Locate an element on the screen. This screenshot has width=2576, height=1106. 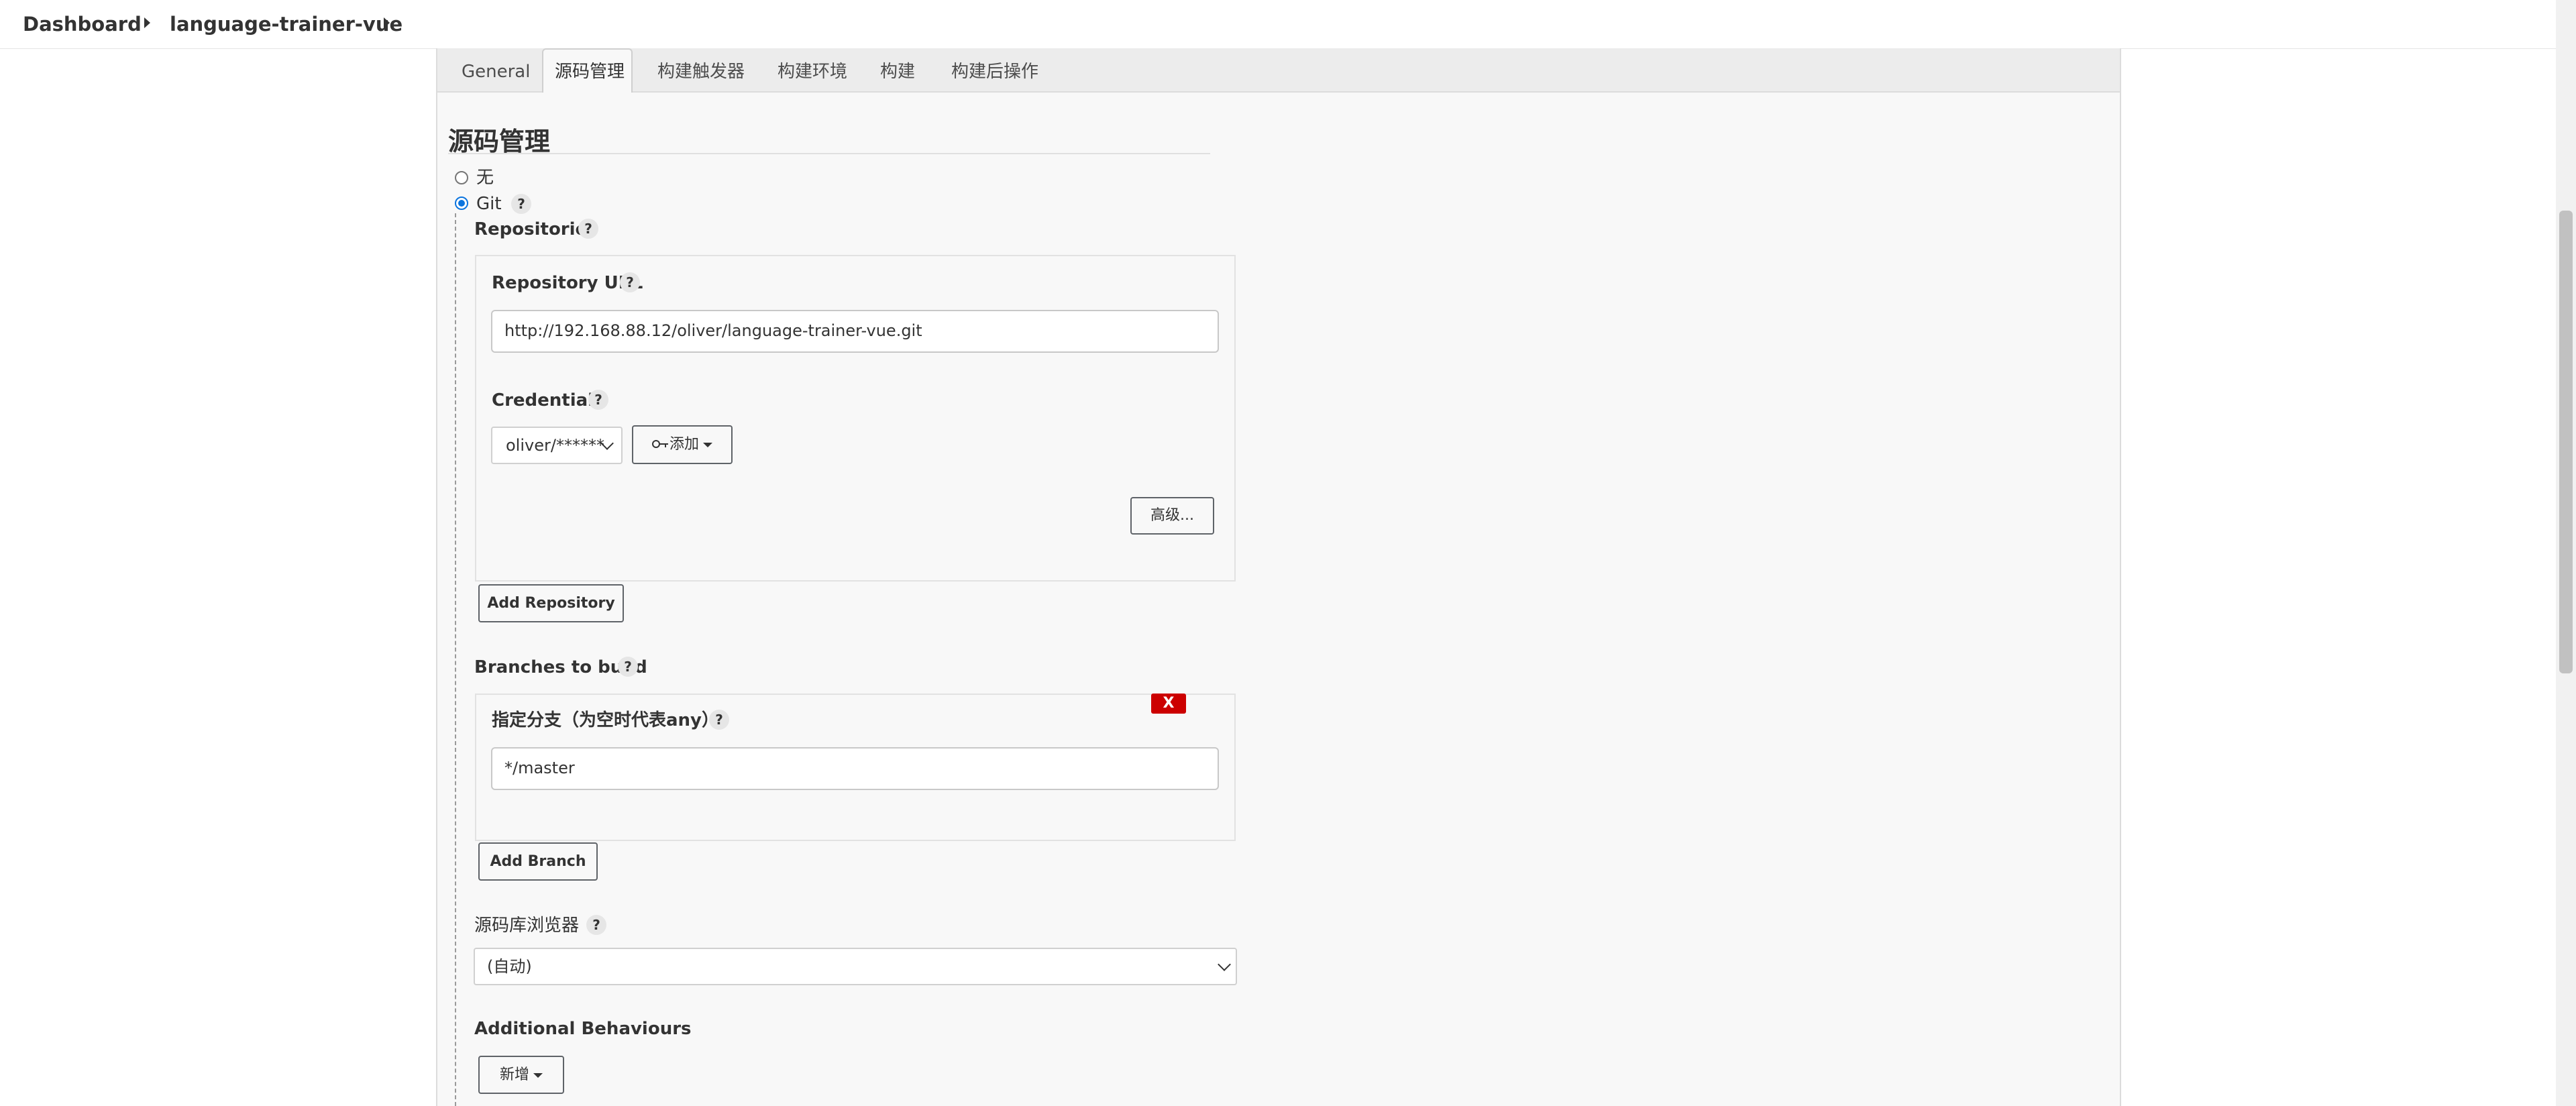
repository-browser-select: (自动) is located at coordinates (855, 966).